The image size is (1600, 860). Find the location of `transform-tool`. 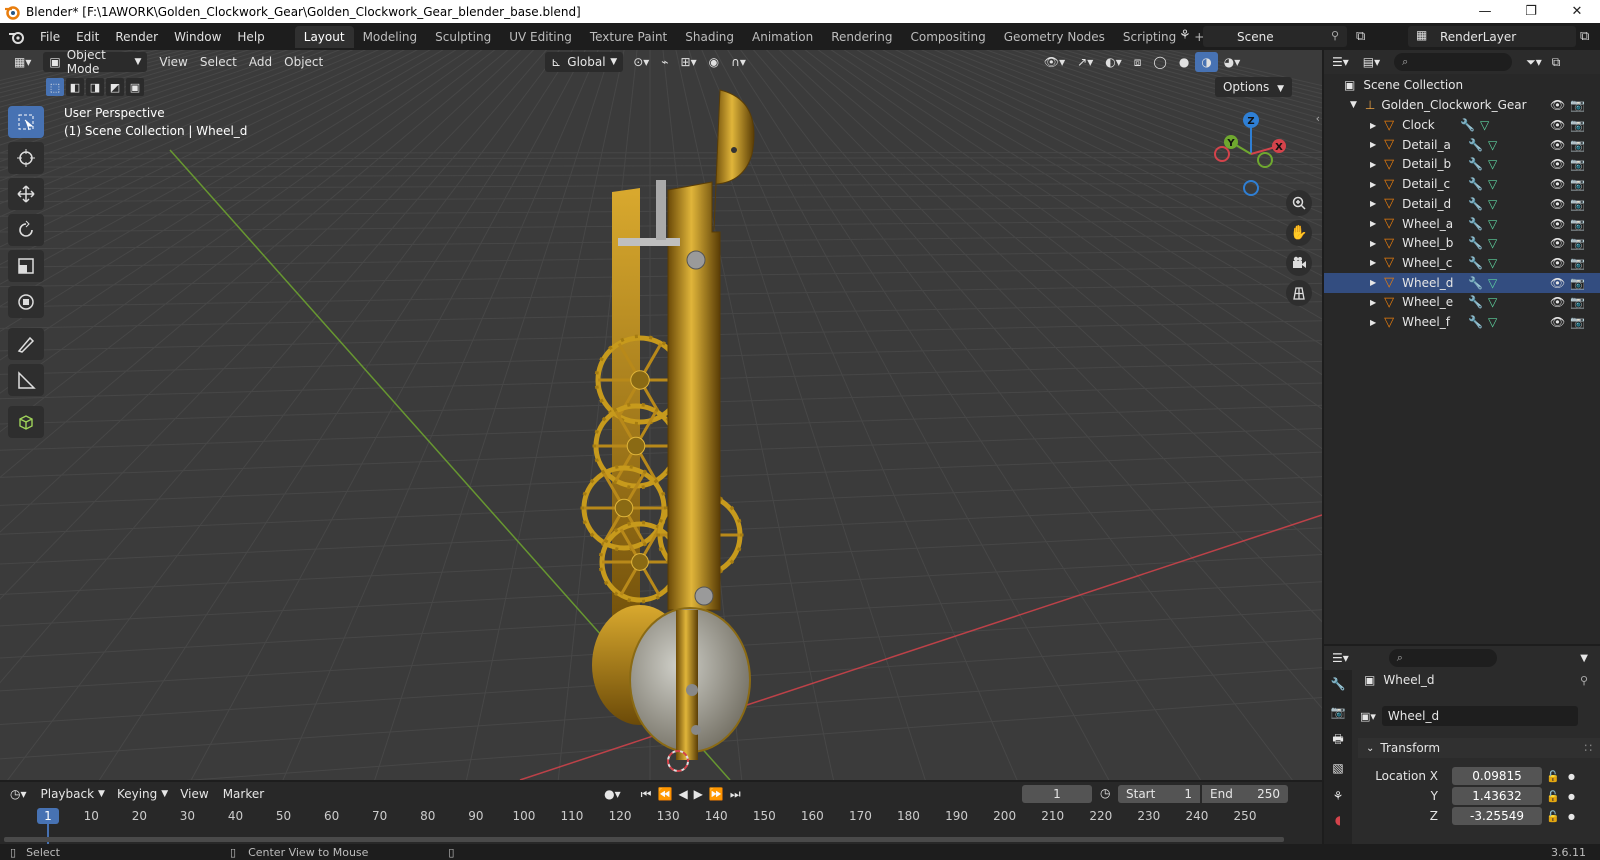

transform-tool is located at coordinates (26, 302).